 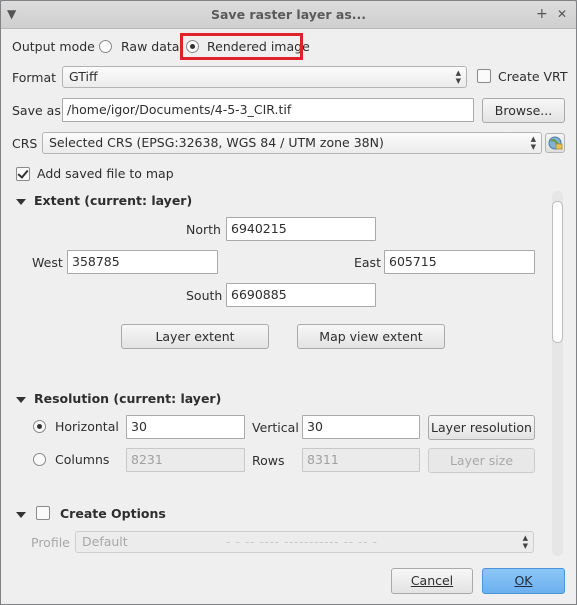 What do you see at coordinates (204, 295) in the screenshot?
I see `south-label: South` at bounding box center [204, 295].